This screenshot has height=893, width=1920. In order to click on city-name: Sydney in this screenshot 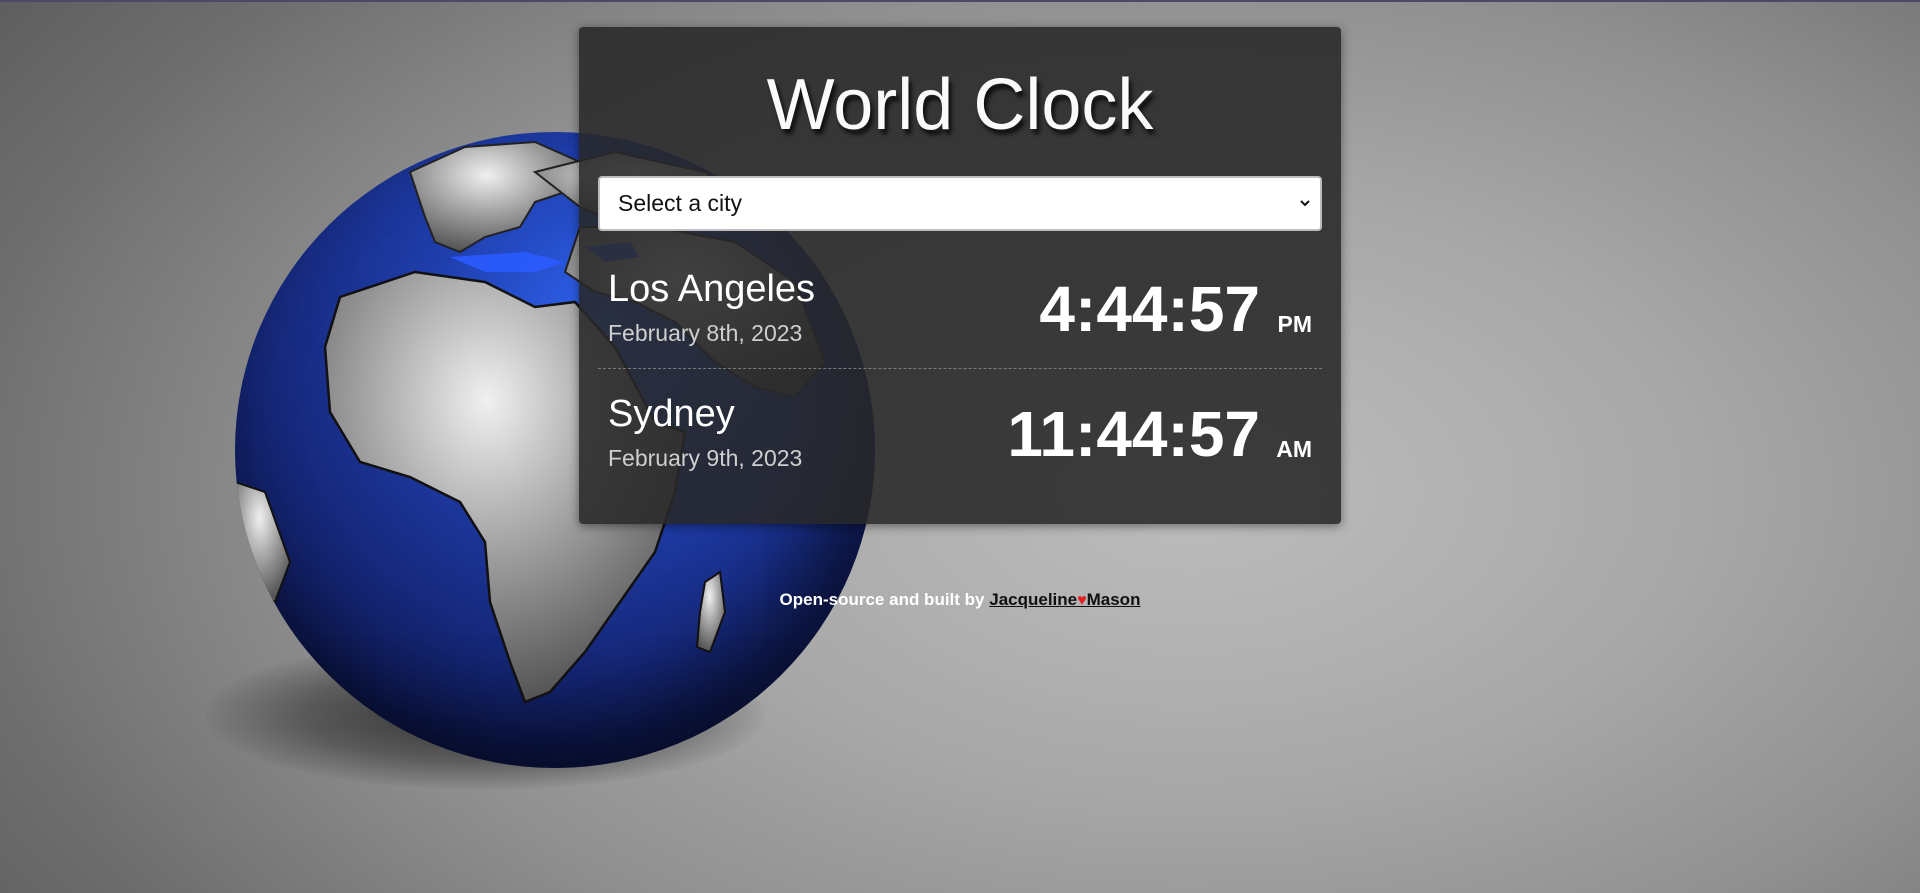, I will do `click(671, 414)`.